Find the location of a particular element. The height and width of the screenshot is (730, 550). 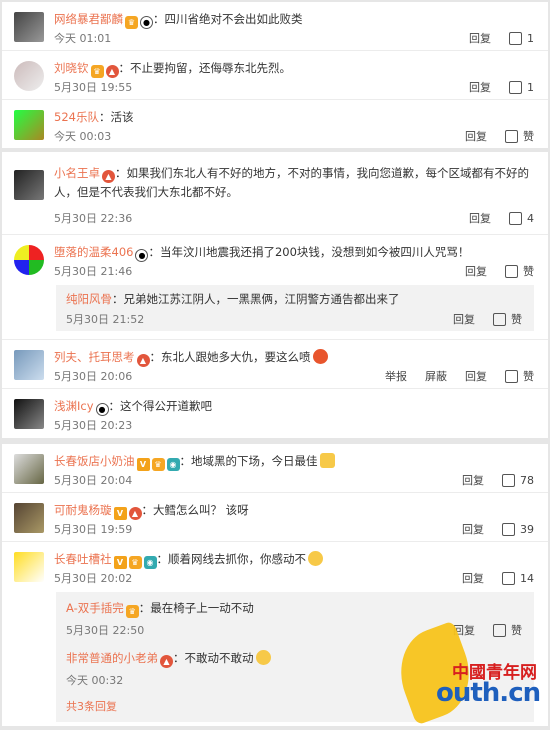

comment-2: 524乐队：活该 今天 00:03 回复 赞 is located at coordinates (275, 124).